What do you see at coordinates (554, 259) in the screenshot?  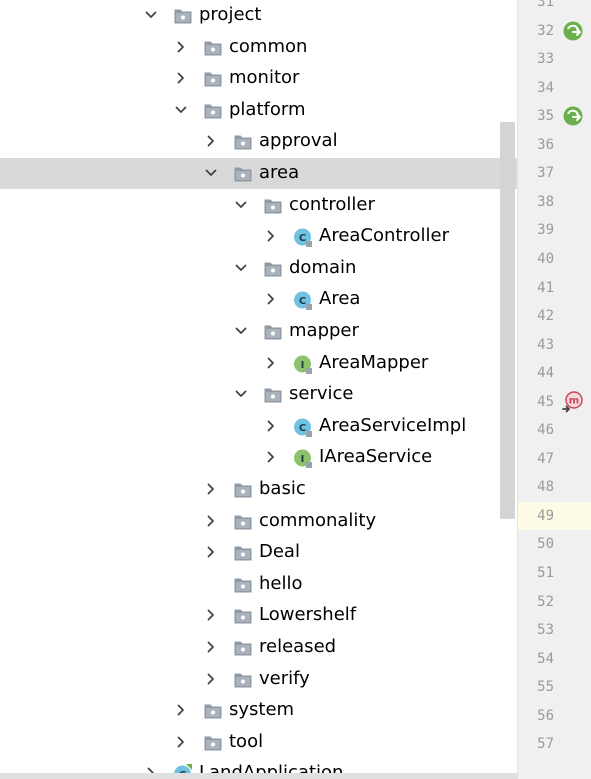 I see `gutter-line: 40` at bounding box center [554, 259].